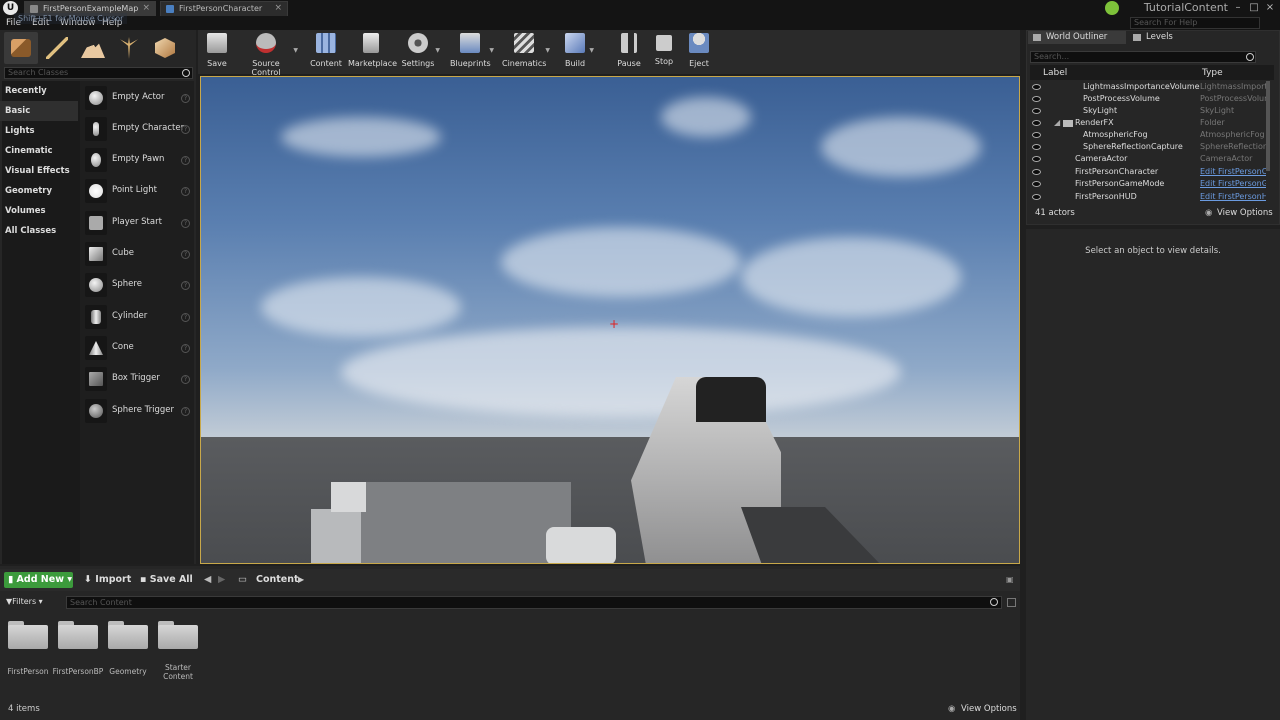 The width and height of the screenshot is (1280, 720). Describe the element at coordinates (207, 580) in the screenshot. I see `back-arrow-icon: ◀` at that location.